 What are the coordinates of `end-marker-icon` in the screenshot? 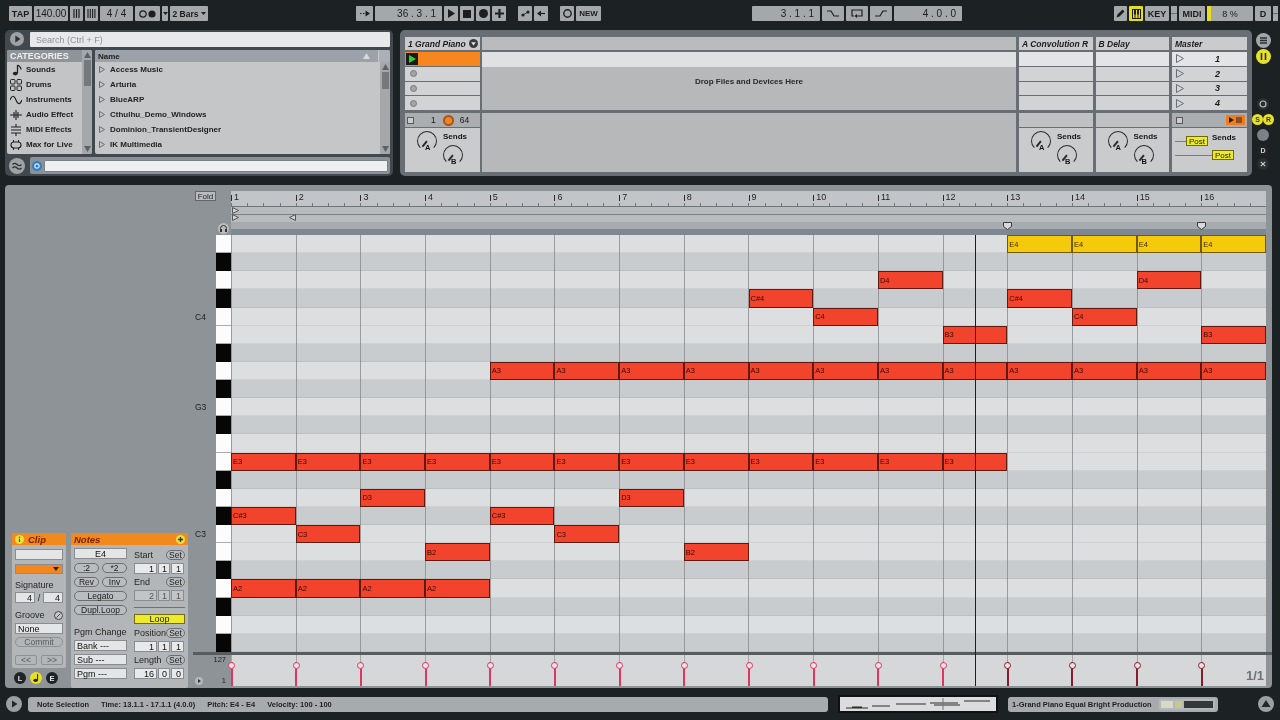 It's located at (292, 217).